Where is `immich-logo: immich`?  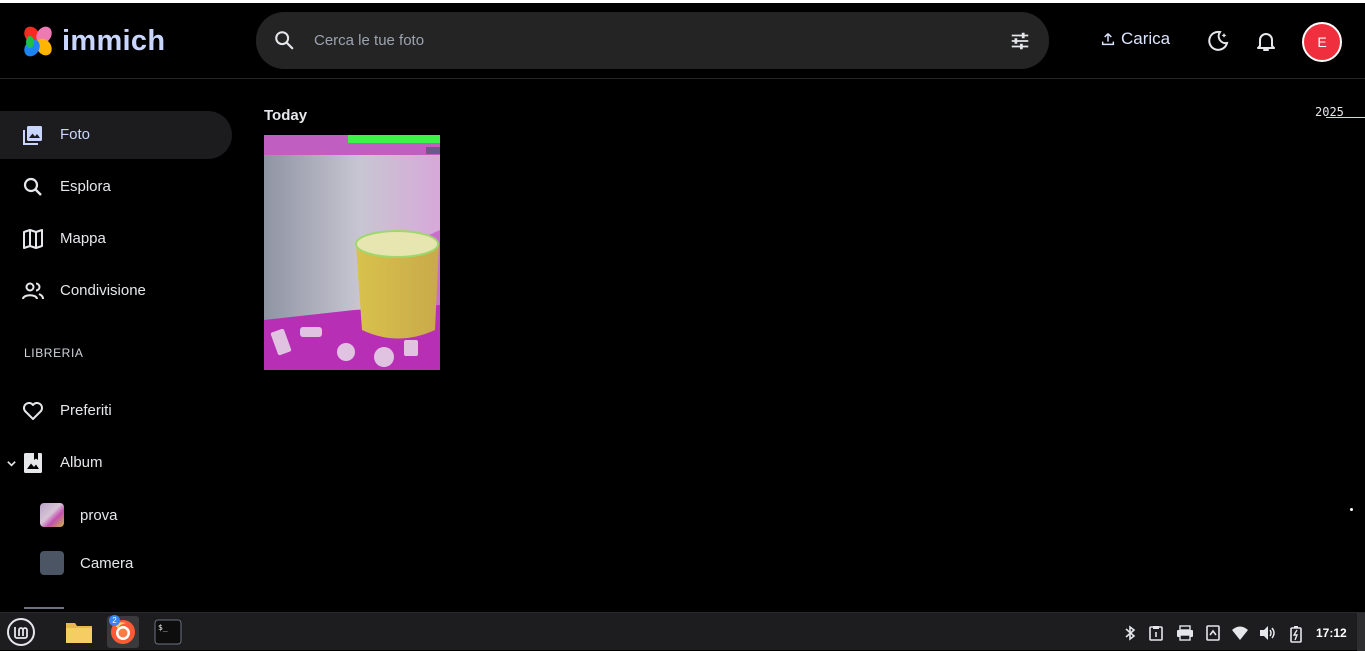 immich-logo: immich is located at coordinates (92, 41).